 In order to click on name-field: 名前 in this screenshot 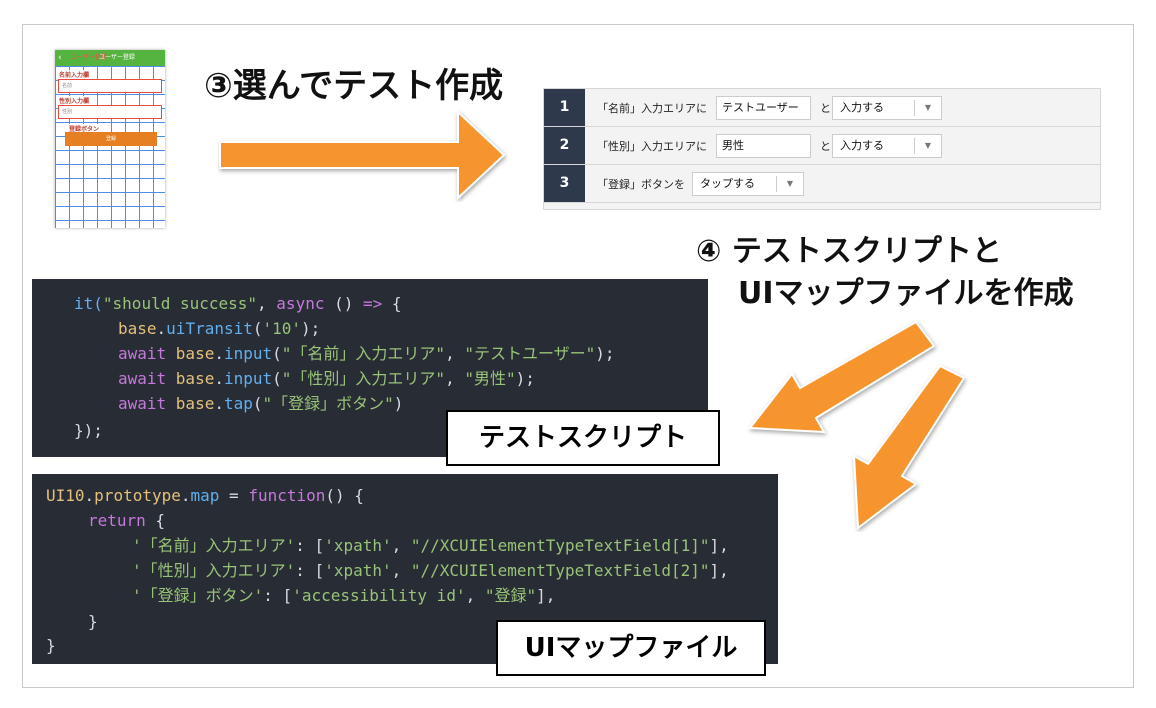, I will do `click(110, 86)`.